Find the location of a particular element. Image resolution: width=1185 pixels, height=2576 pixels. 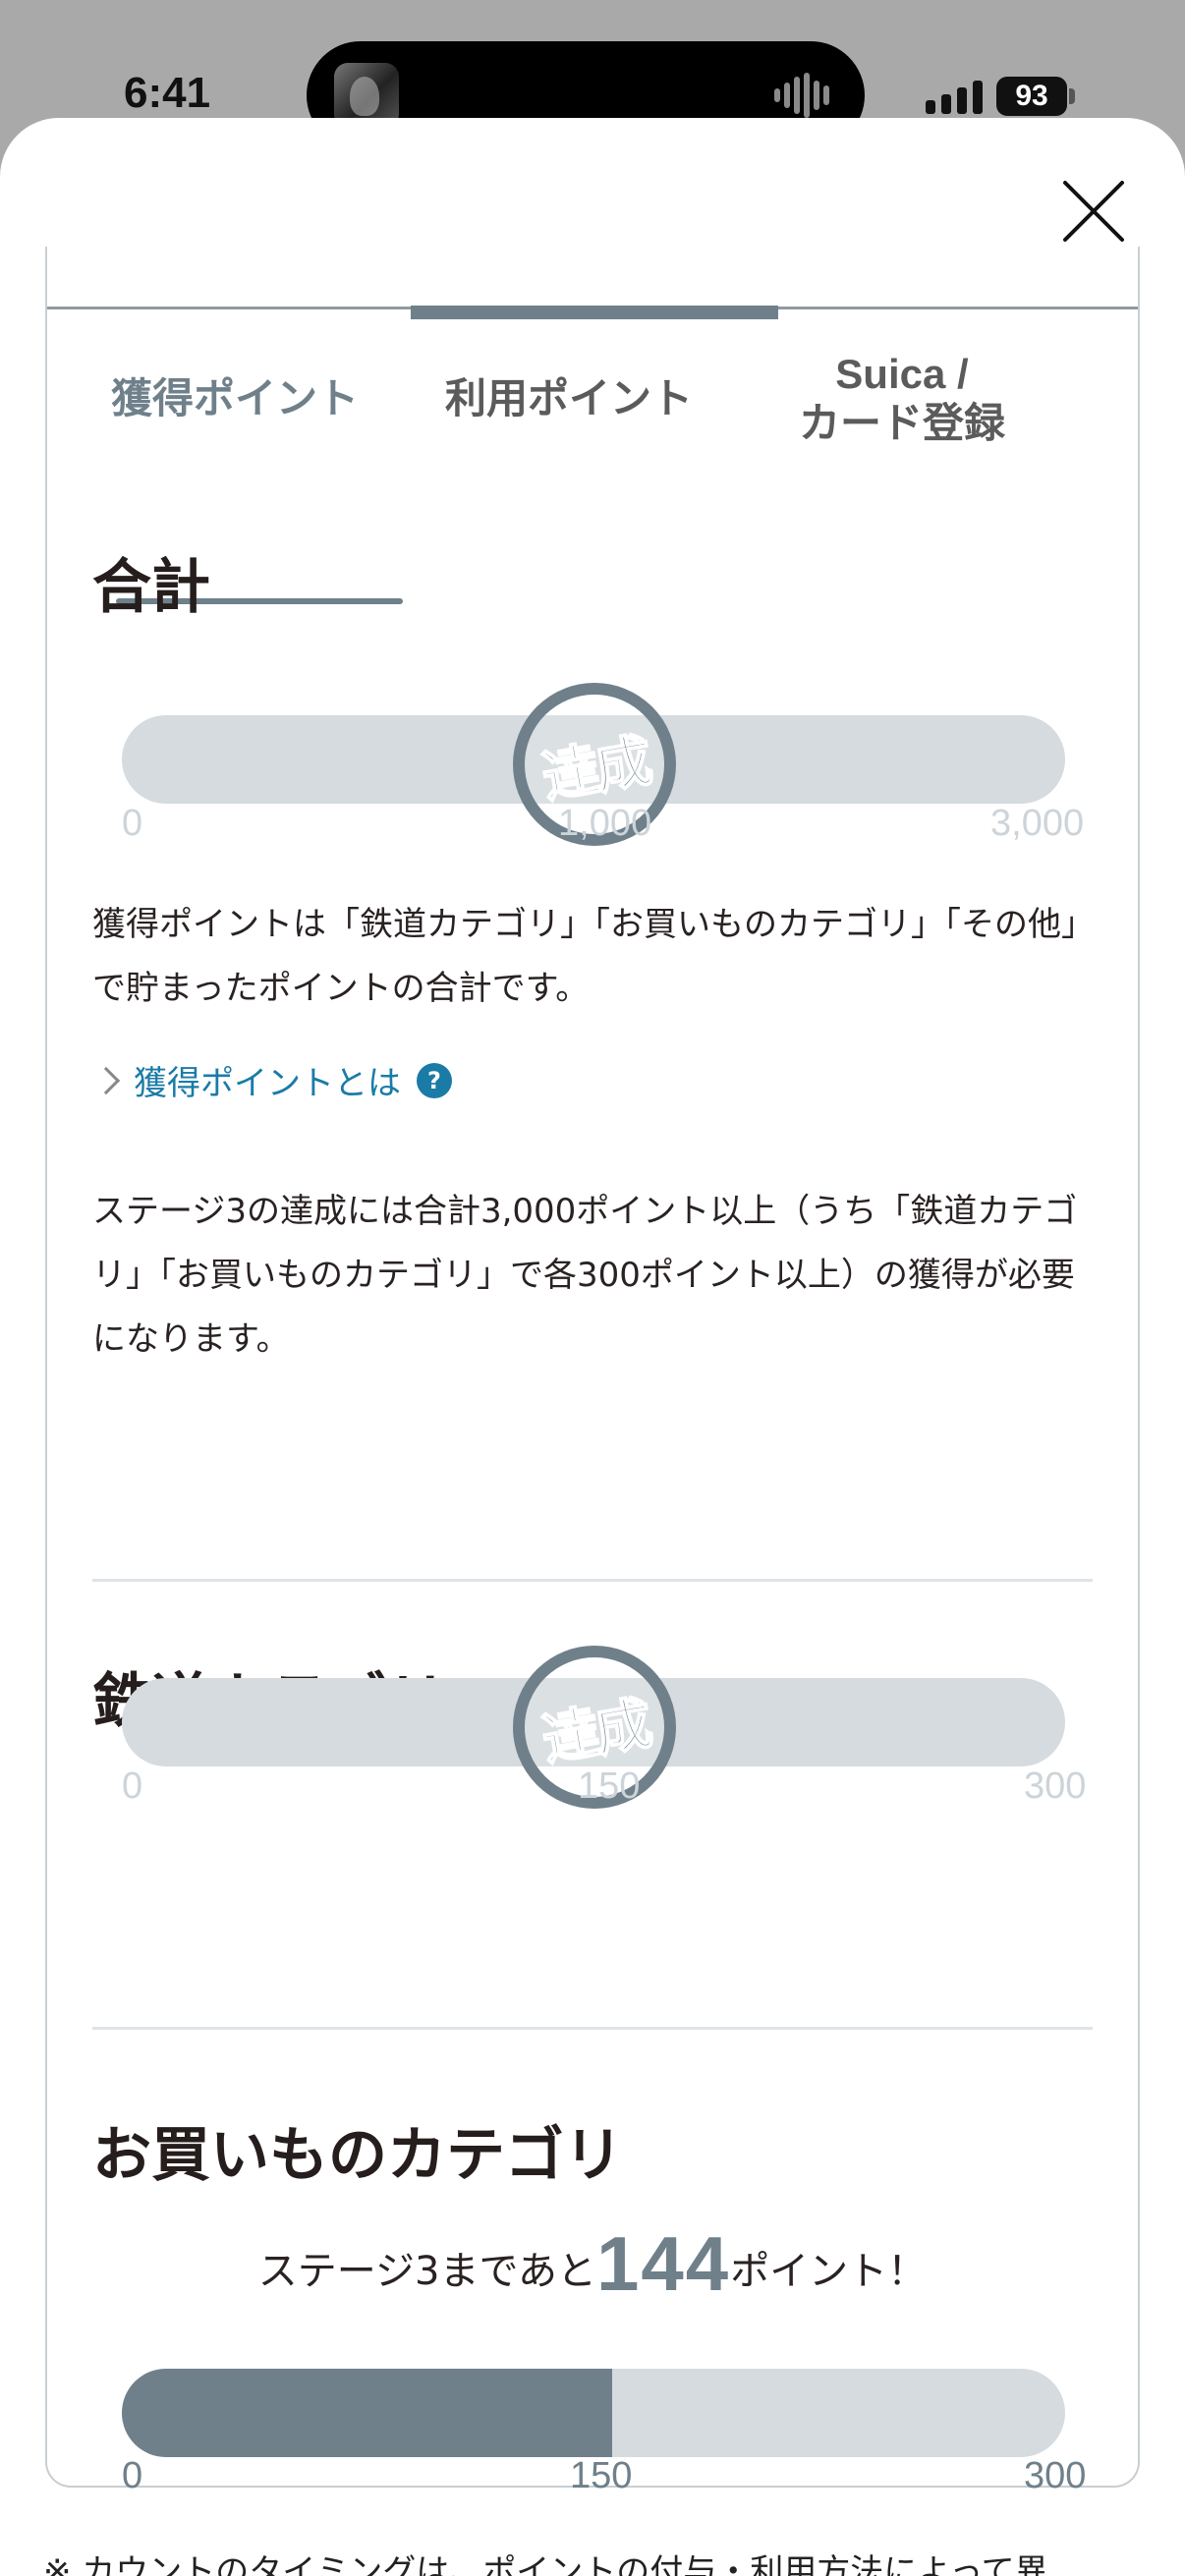

cellular-signal-icon is located at coordinates (955, 96).